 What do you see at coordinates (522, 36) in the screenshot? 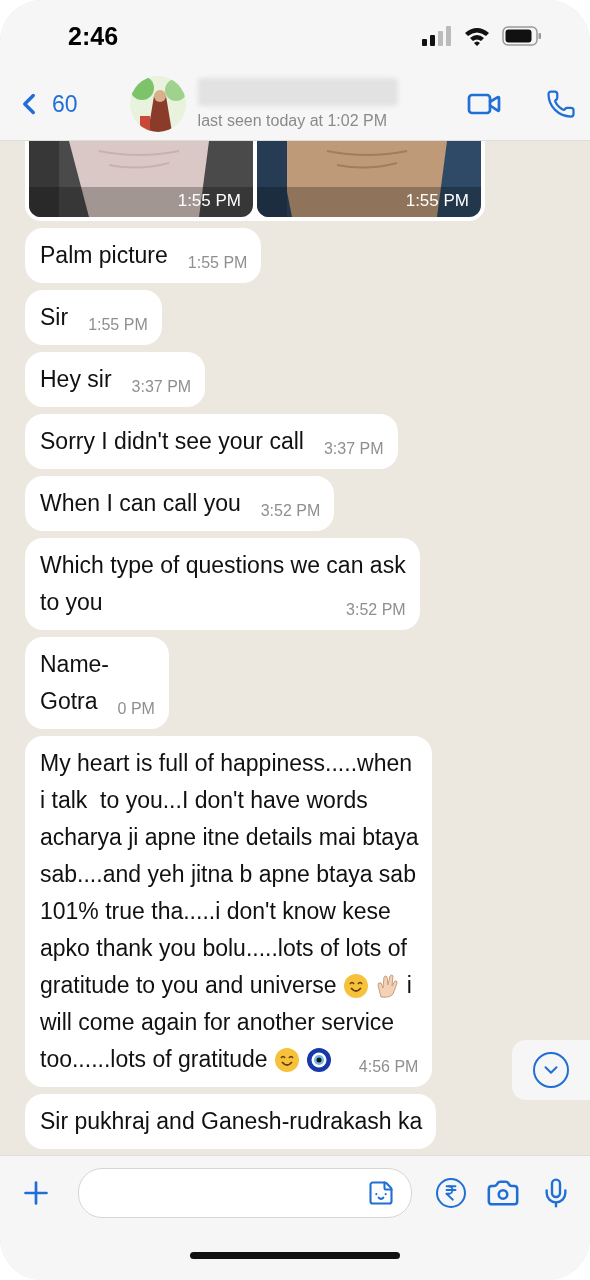
I see `battery-icon` at bounding box center [522, 36].